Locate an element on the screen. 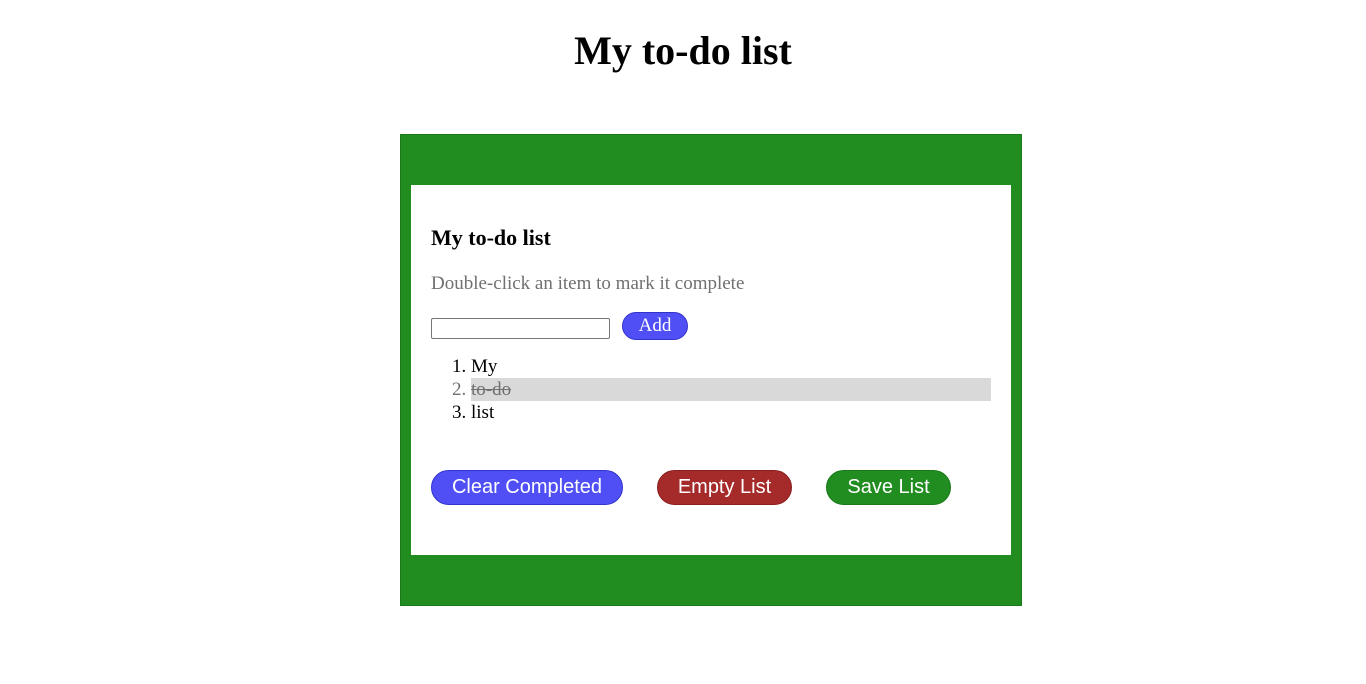  todo-item: My is located at coordinates (731, 366).